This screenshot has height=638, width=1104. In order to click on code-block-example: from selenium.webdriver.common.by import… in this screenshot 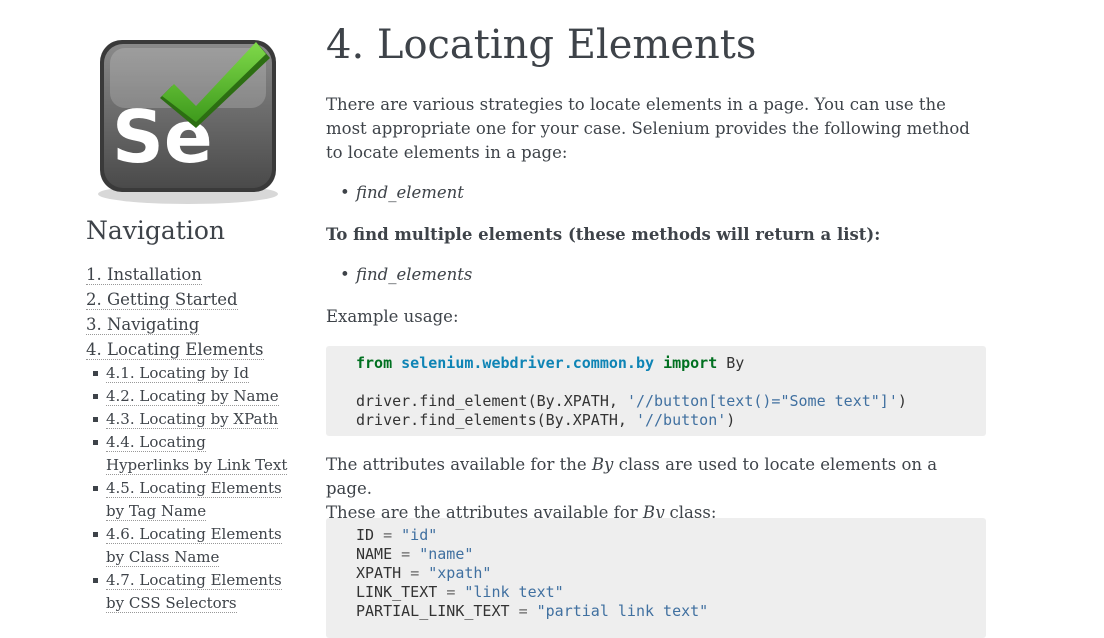, I will do `click(656, 391)`.